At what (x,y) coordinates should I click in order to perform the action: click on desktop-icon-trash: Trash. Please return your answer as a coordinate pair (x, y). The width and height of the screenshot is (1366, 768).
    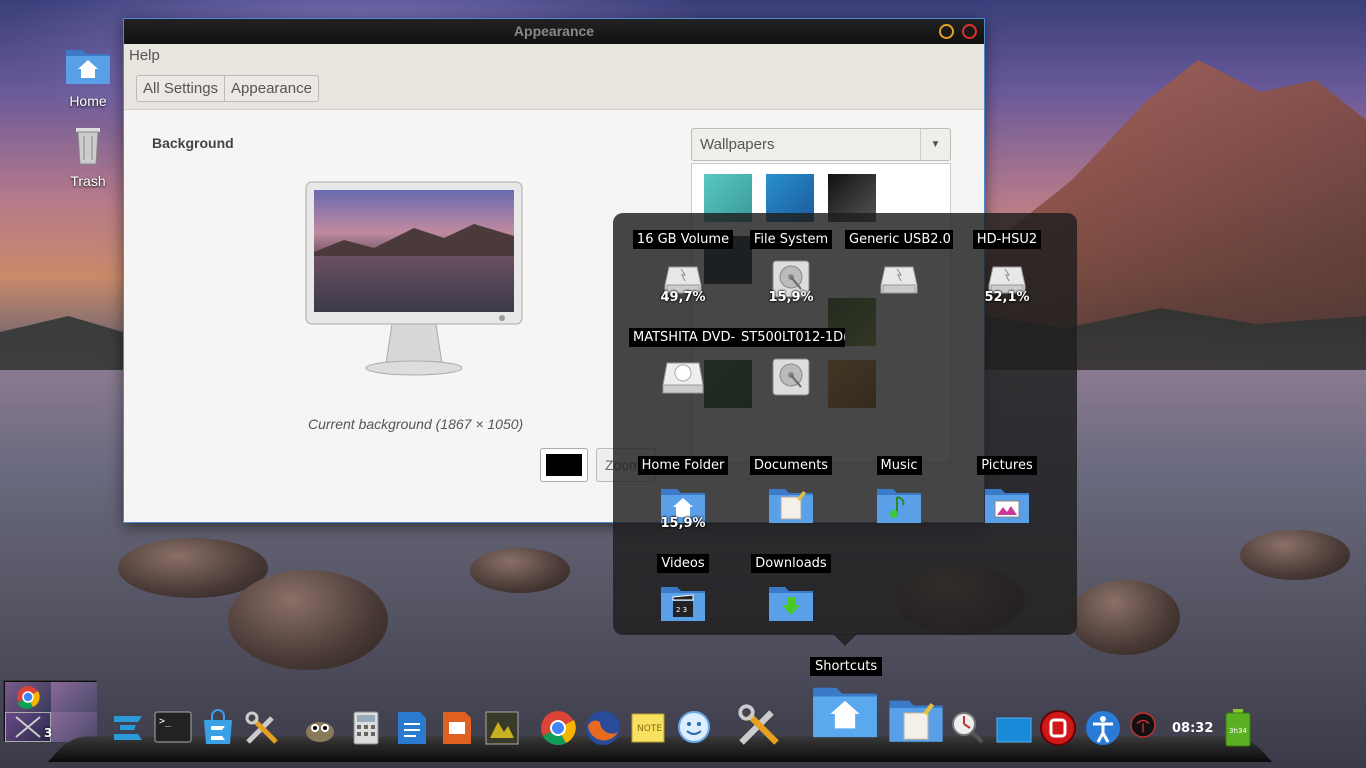
    Looking at the image, I should click on (88, 155).